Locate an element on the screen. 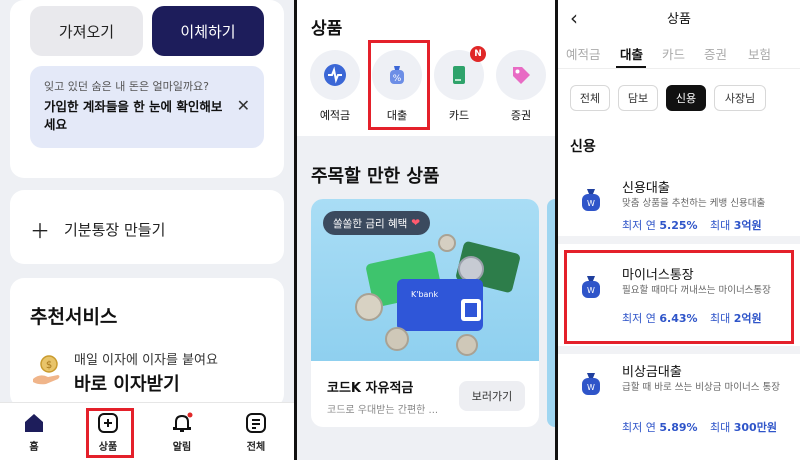 This screenshot has height=460, width=800. product-desc: 급할 때 바로 쓰는 비상금 마이너스 통장 is located at coordinates (701, 387).